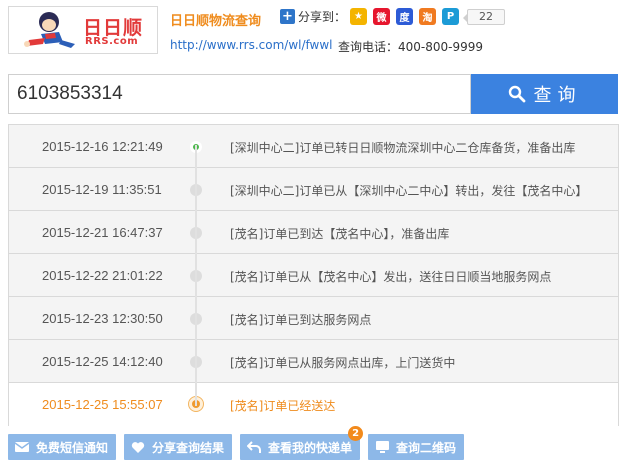 This screenshot has height=465, width=619. What do you see at coordinates (405, 16) in the screenshot?
I see `baidu-icon: 度` at bounding box center [405, 16].